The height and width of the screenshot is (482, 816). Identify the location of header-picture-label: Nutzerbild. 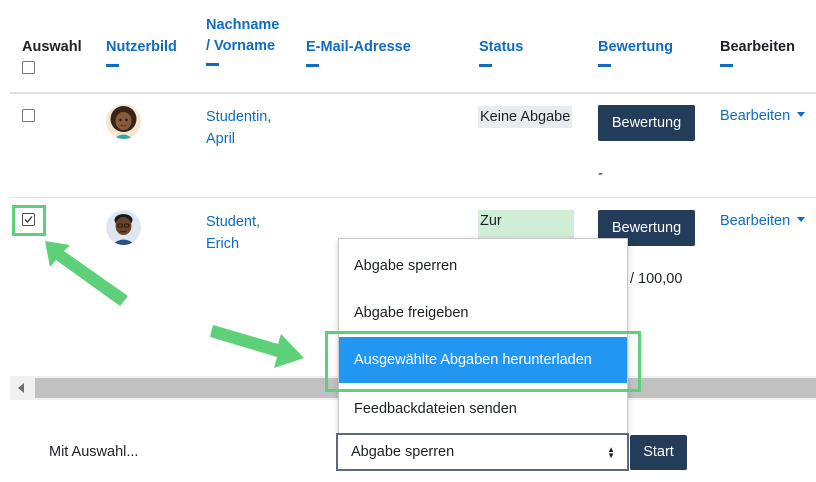
(141, 47).